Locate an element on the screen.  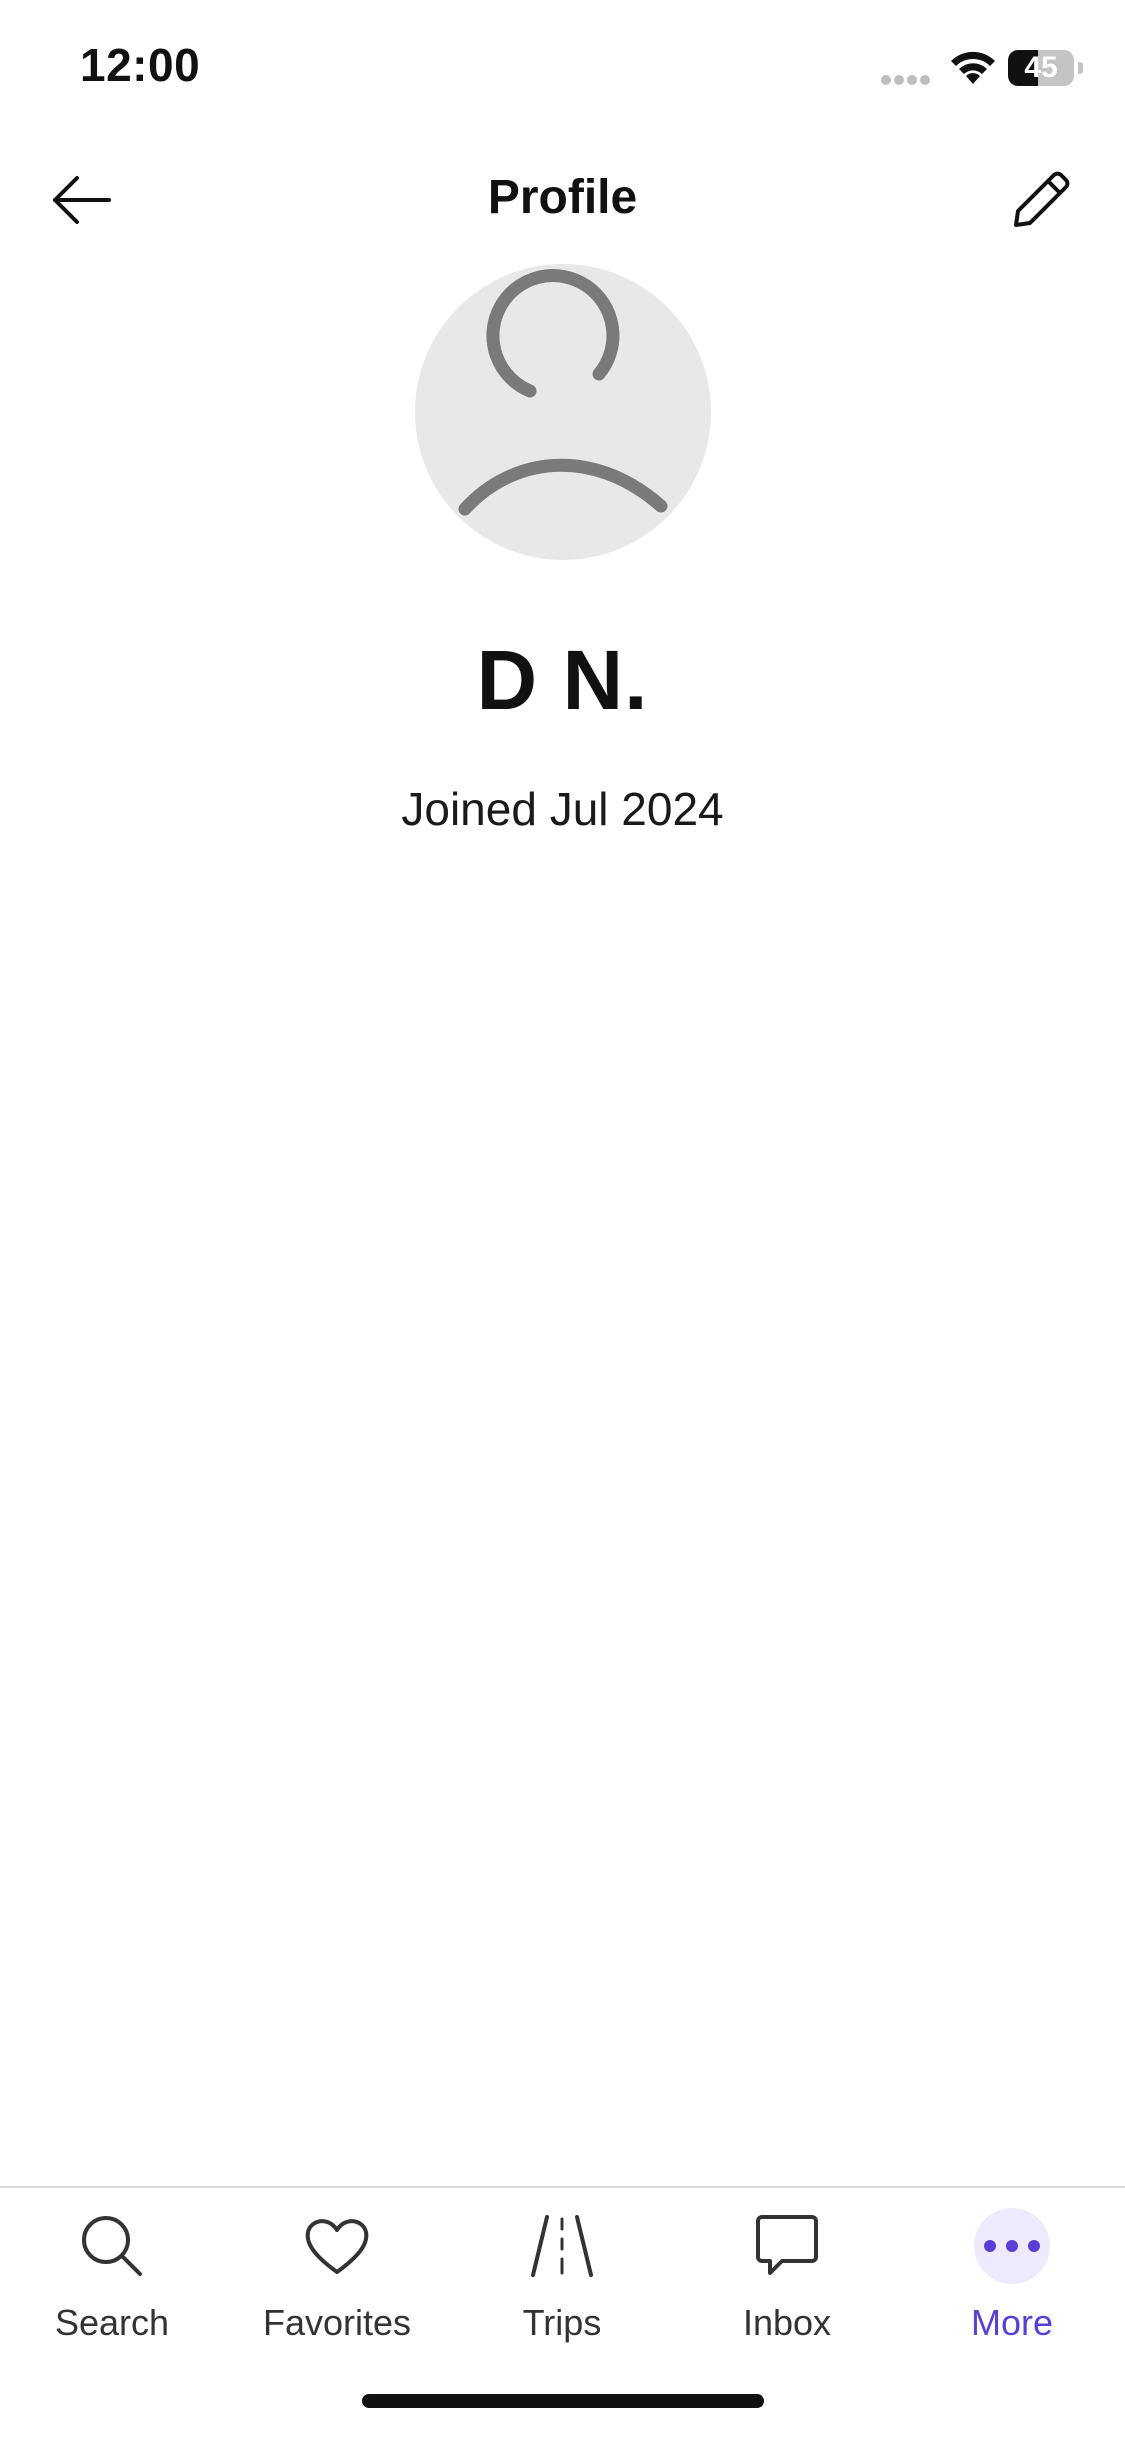
signal-dots-icon is located at coordinates (905, 80).